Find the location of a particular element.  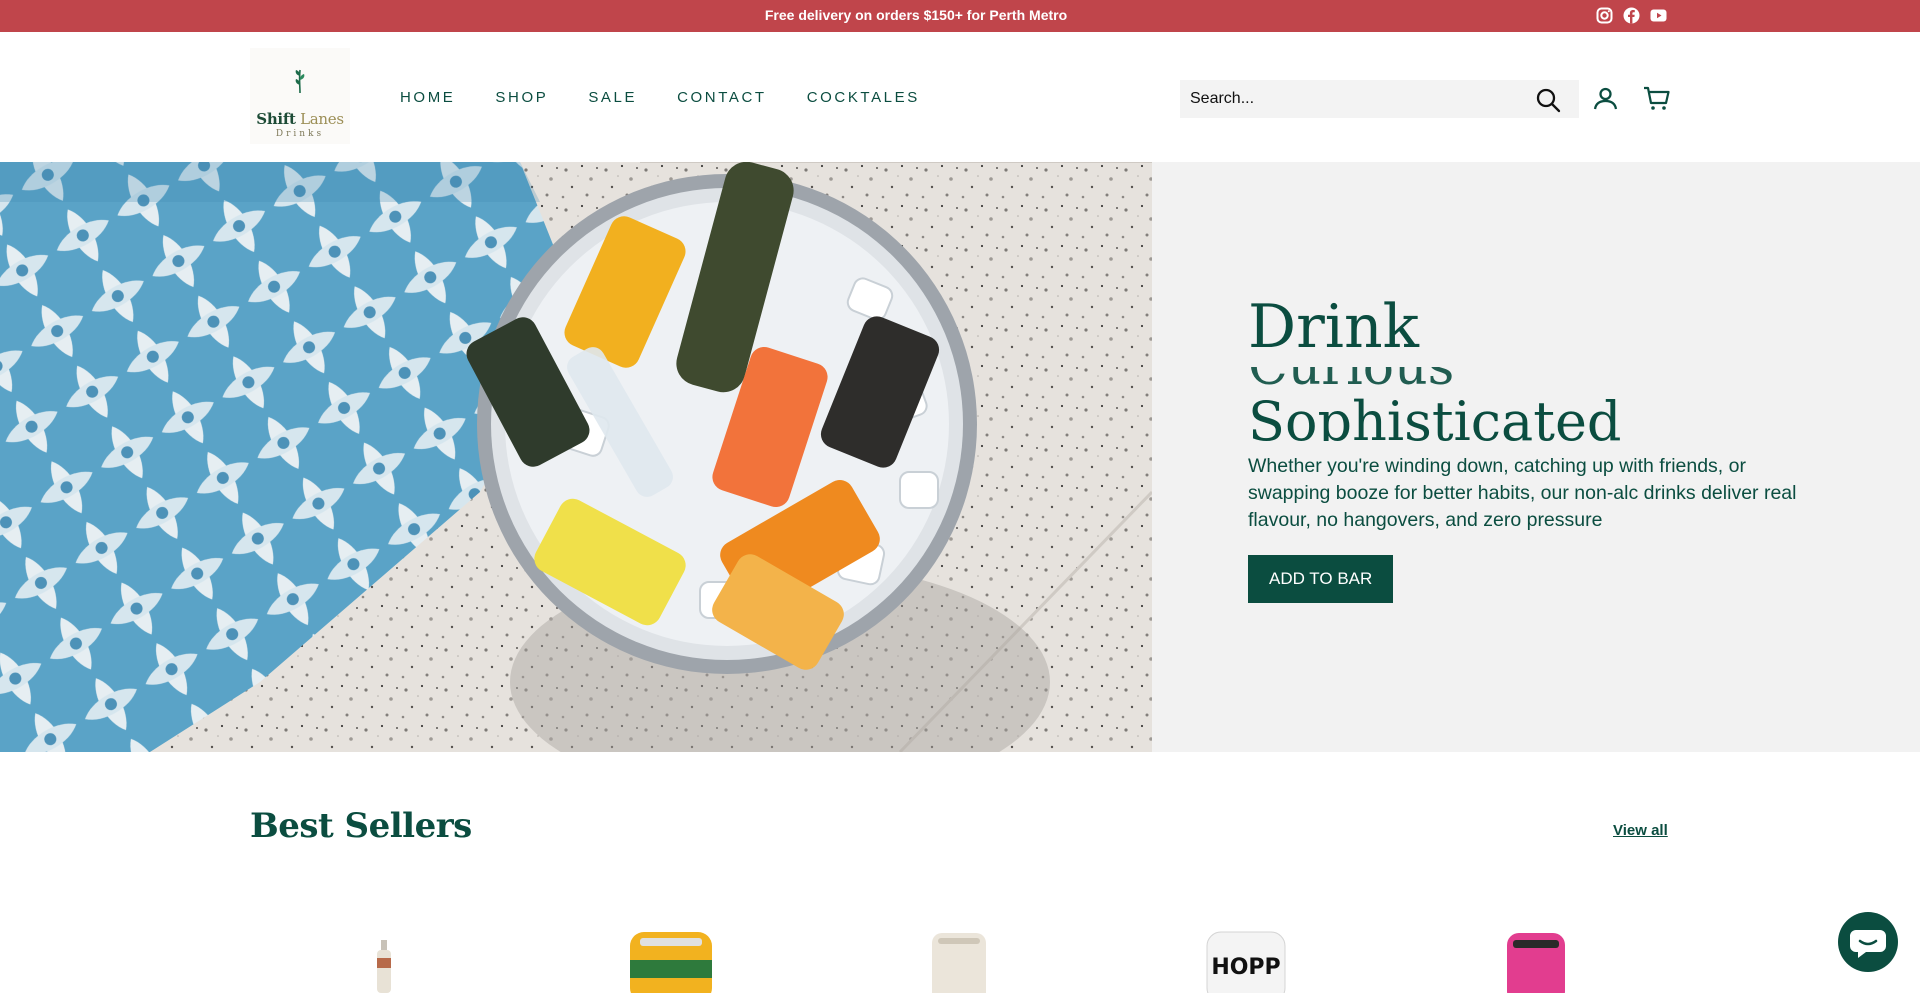

social-links is located at coordinates (1631, 15).